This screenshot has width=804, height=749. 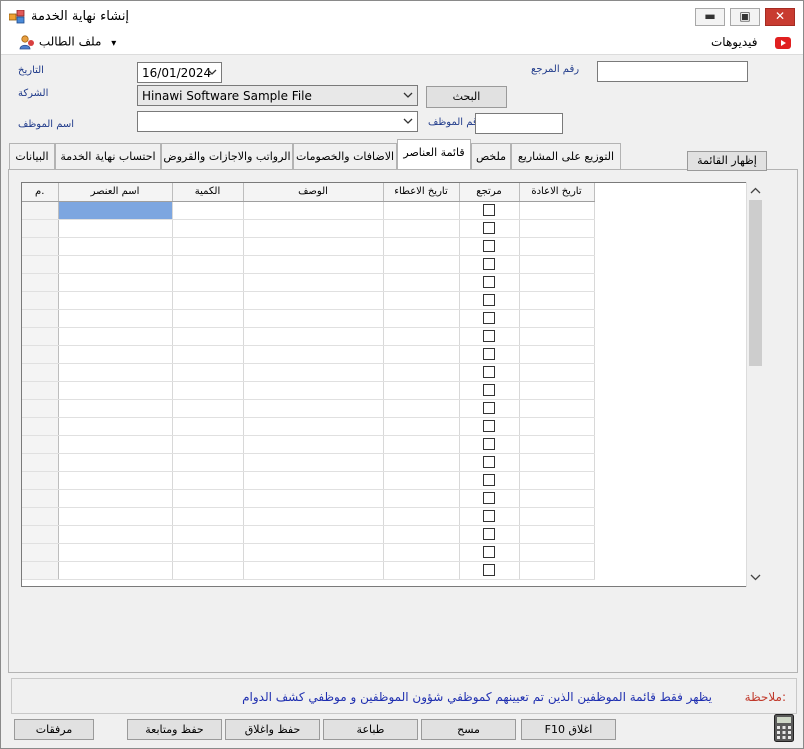 I want to click on attachments-button: مرفقات, so click(x=54, y=729).